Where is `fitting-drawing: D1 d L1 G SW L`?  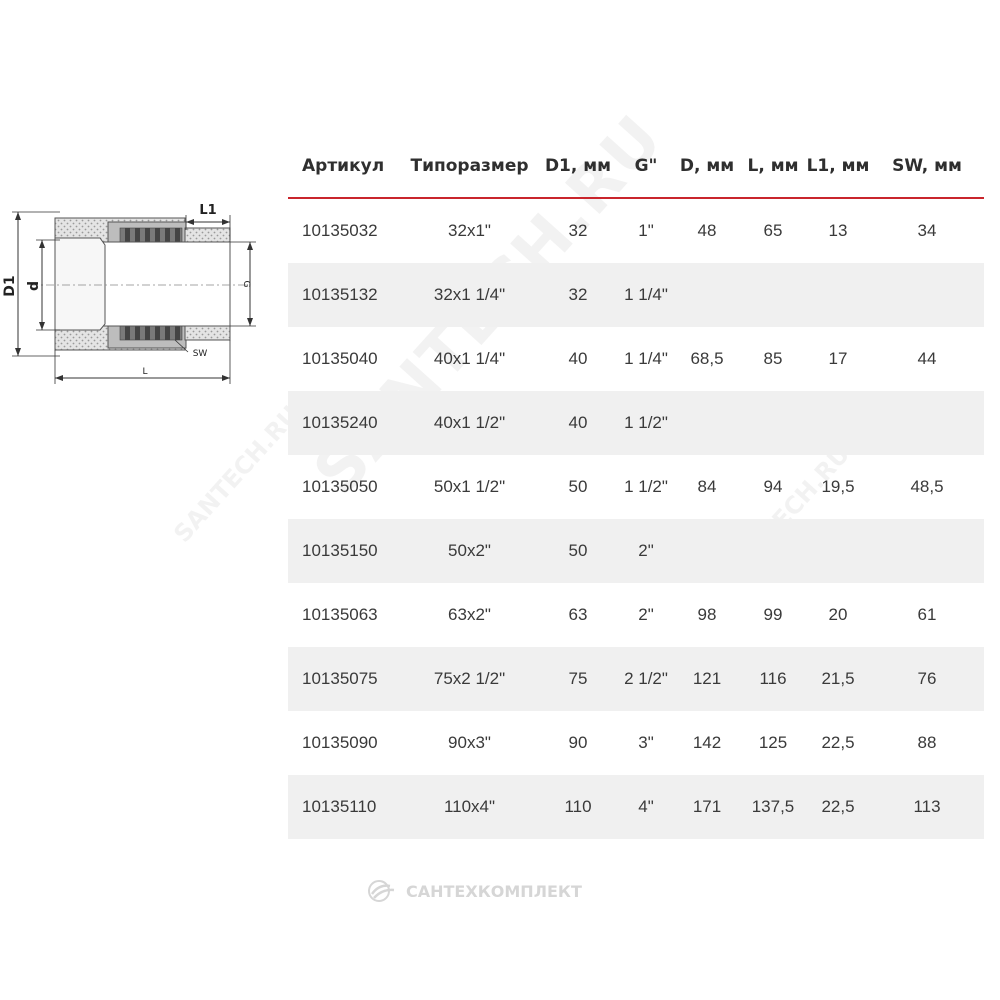 fitting-drawing: D1 d L1 G SW L is located at coordinates (140, 290).